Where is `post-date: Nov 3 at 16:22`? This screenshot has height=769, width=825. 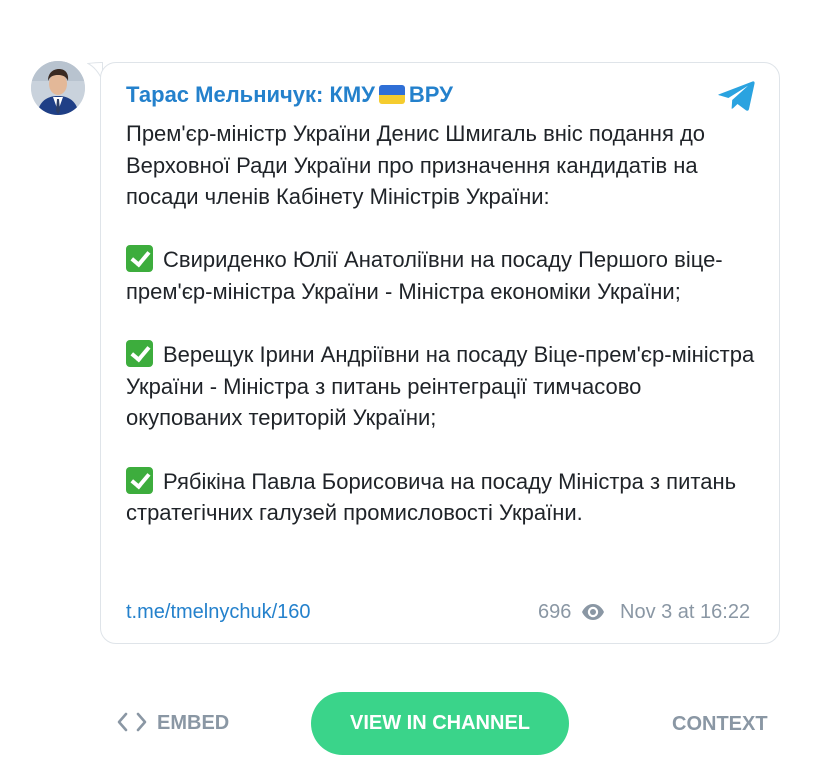 post-date: Nov 3 at 16:22 is located at coordinates (685, 612).